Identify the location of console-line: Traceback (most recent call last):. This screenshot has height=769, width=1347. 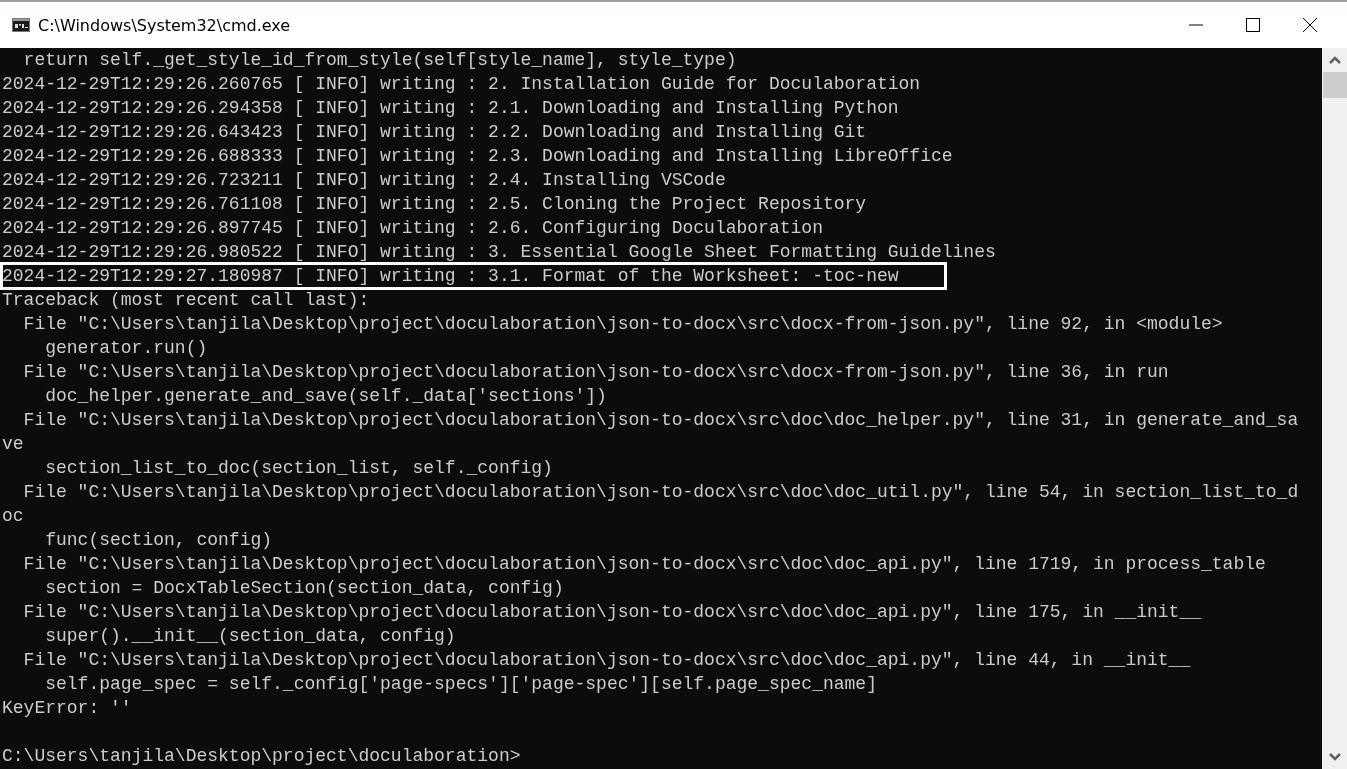
(186, 300).